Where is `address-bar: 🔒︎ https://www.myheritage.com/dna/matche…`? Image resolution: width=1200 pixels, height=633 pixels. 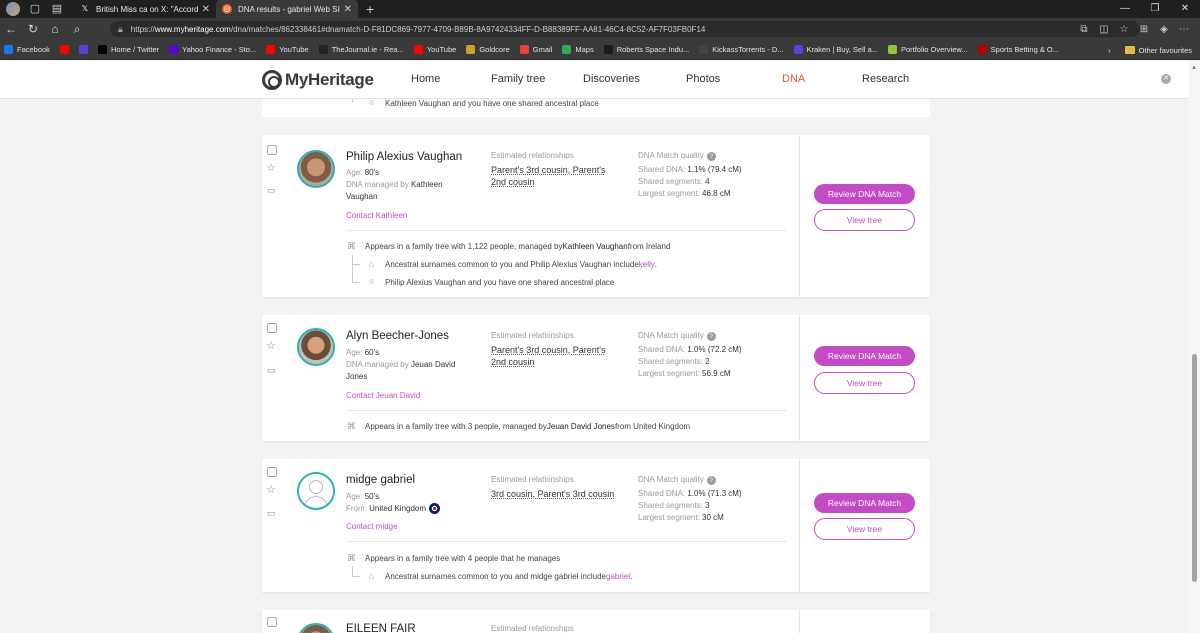
address-bar: 🔒︎ https://www.myheritage.com/dna/matche… is located at coordinates (625, 29).